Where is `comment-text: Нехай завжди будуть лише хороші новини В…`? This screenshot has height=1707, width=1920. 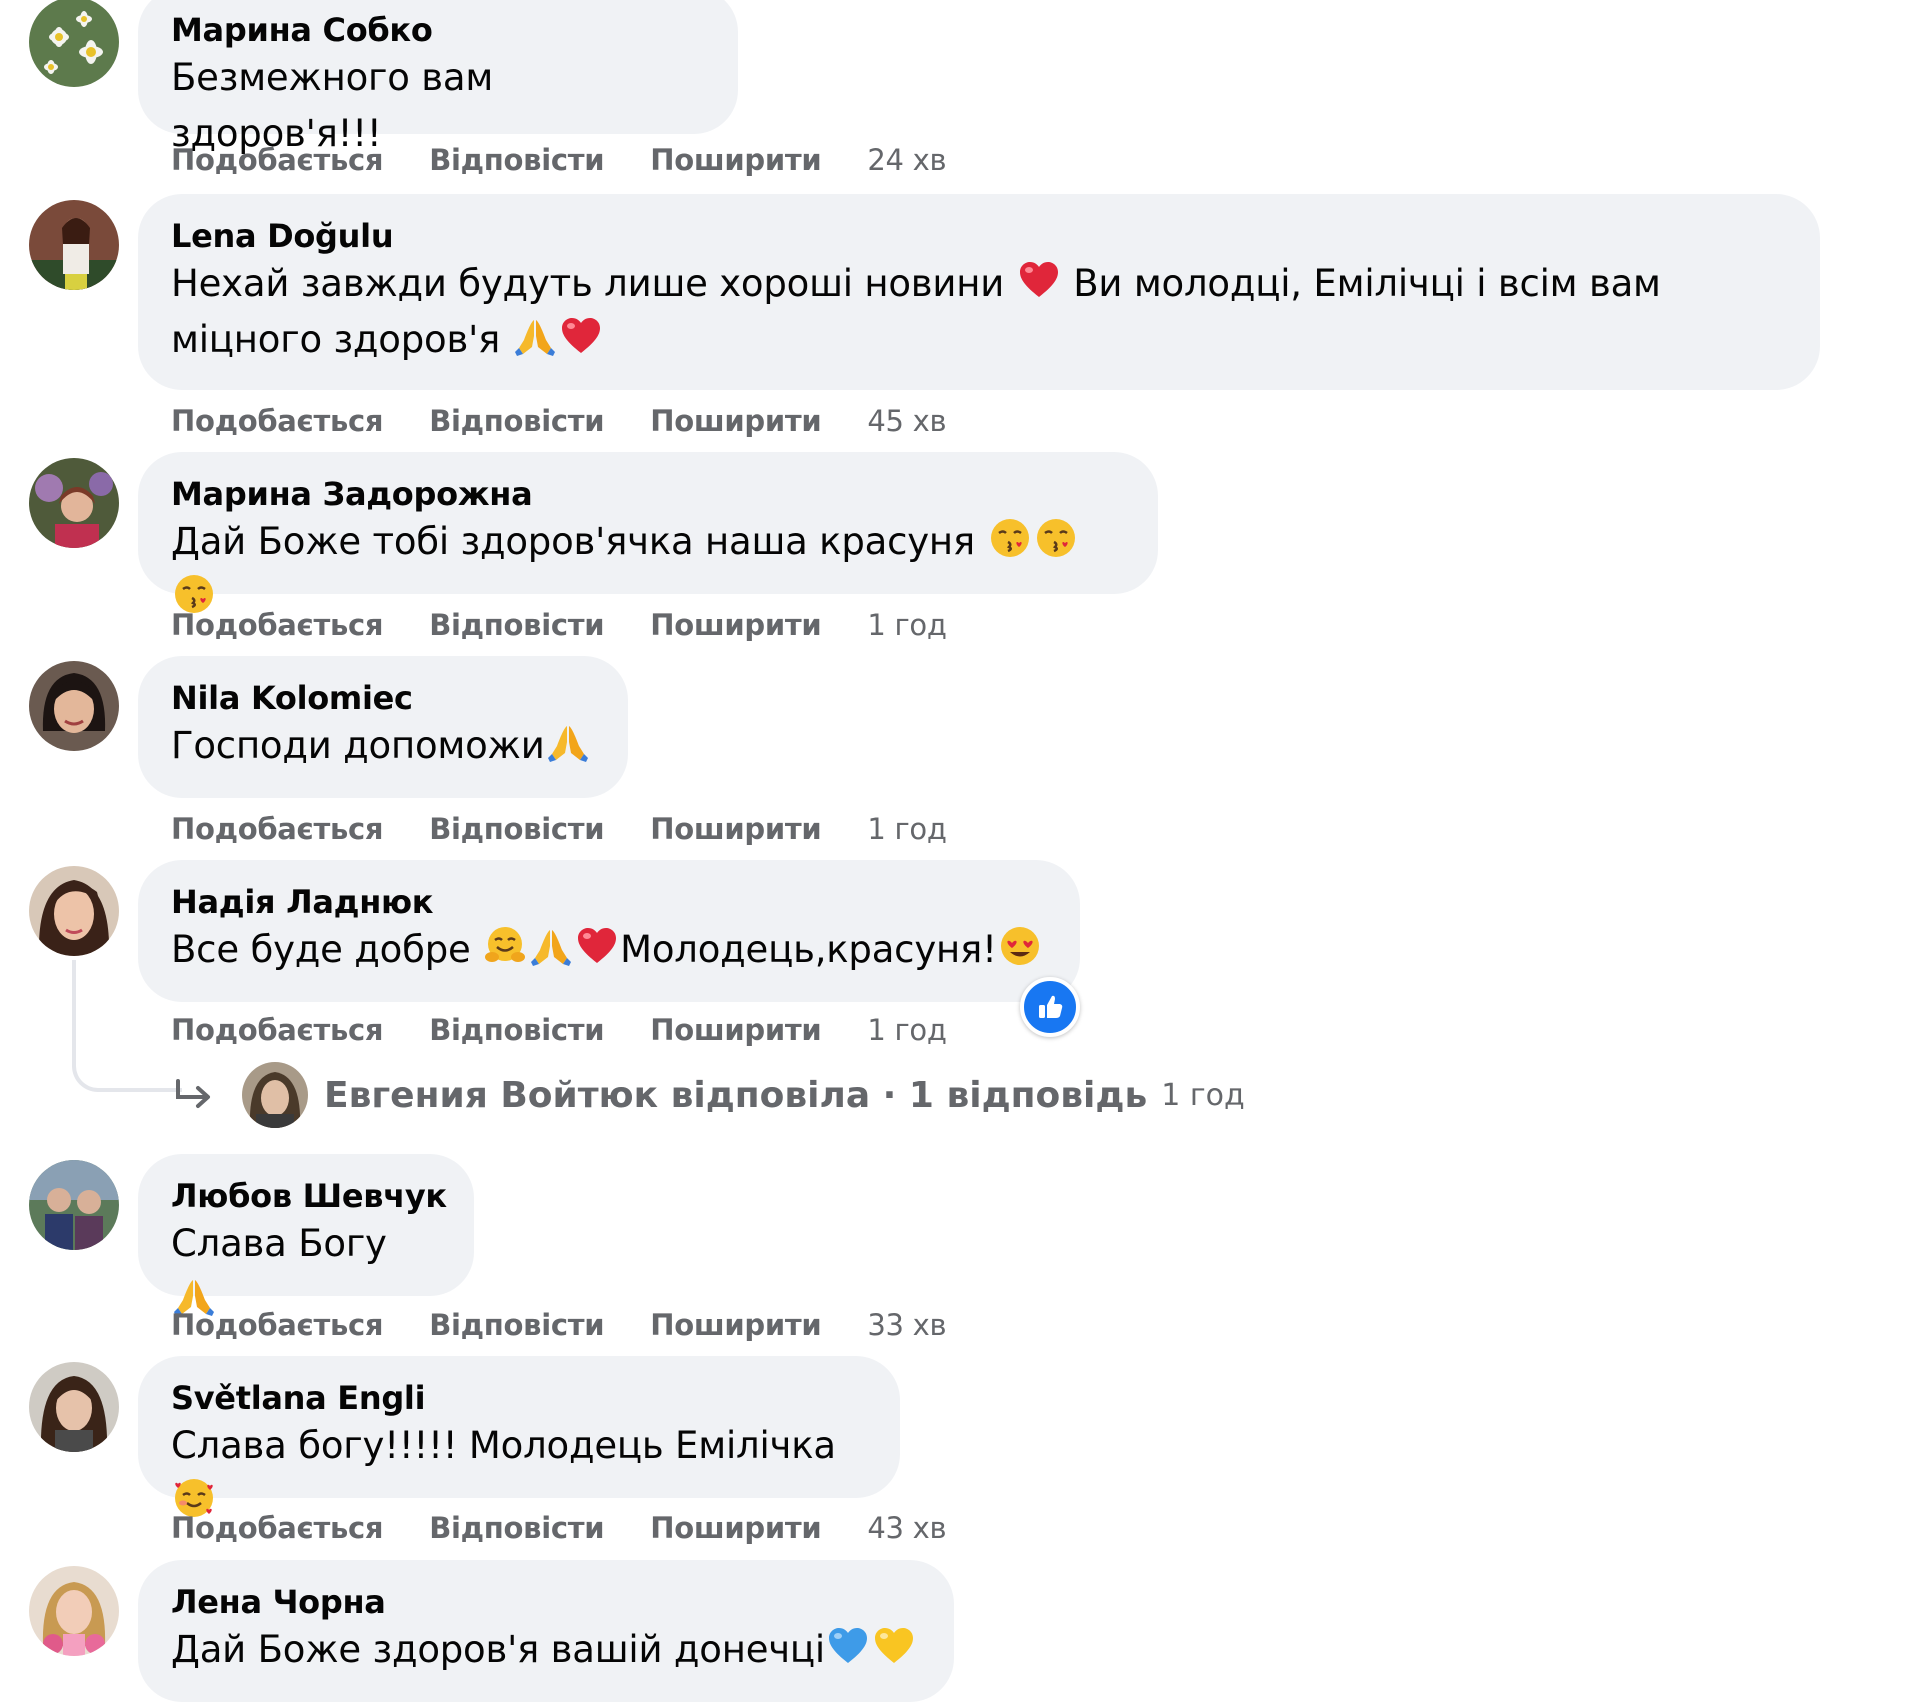 comment-text: Нехай завжди будуть лише хороші новини В… is located at coordinates (978, 312).